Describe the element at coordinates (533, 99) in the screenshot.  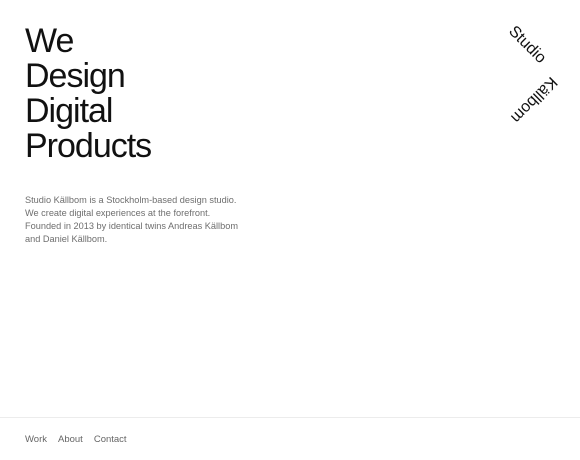
I see `logo-word-kallbom: Källbom` at that location.